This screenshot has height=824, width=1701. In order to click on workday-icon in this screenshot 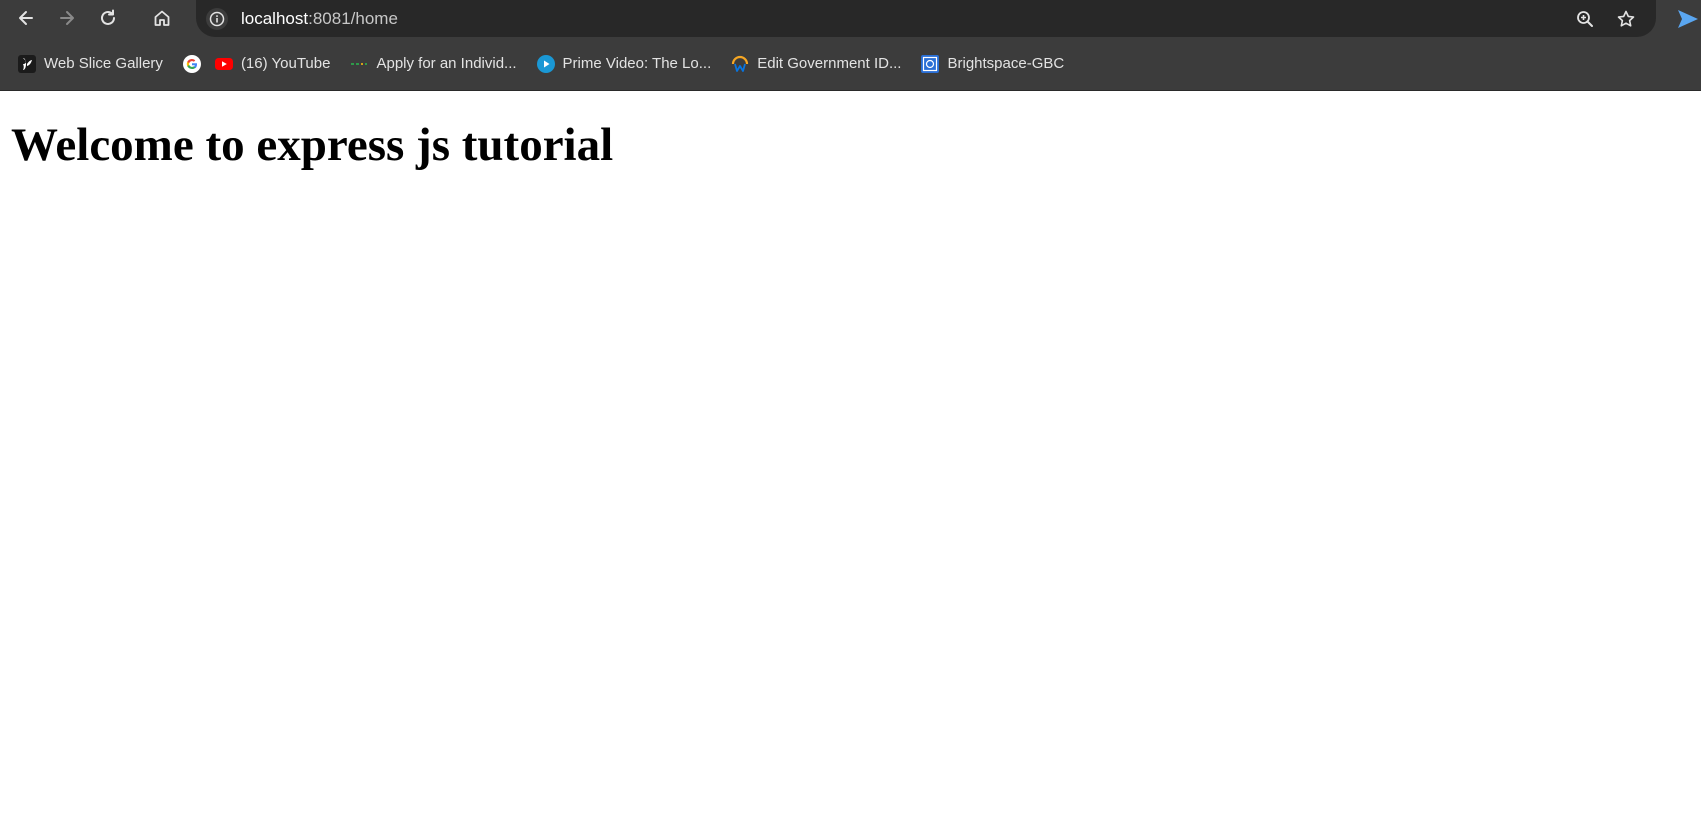, I will do `click(740, 64)`.